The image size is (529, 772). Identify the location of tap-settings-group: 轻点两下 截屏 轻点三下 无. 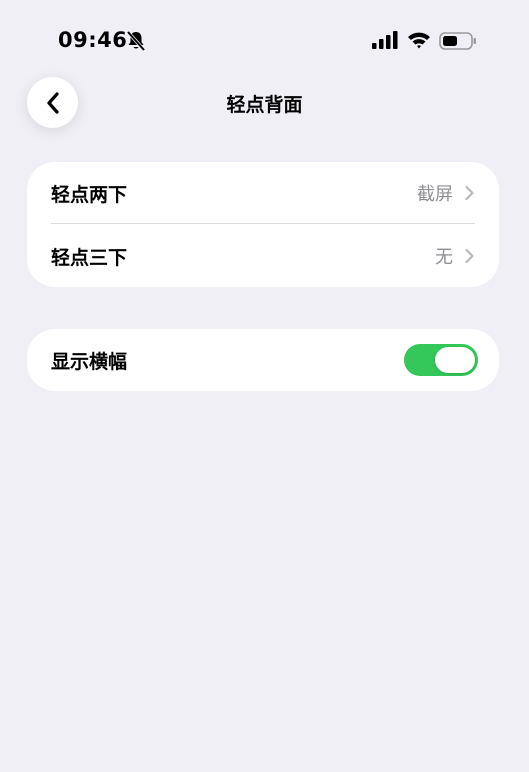
(263, 224).